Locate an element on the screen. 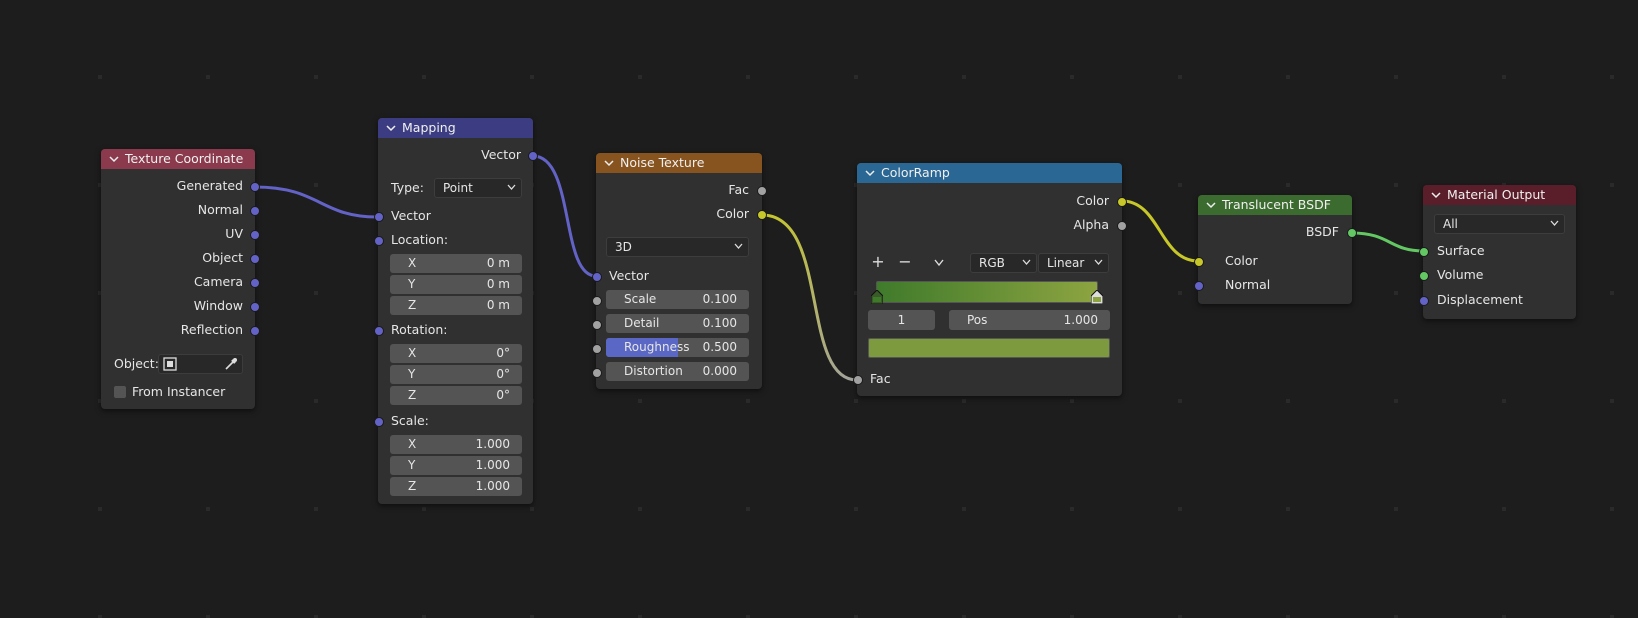  socket-object is located at coordinates (255, 259).